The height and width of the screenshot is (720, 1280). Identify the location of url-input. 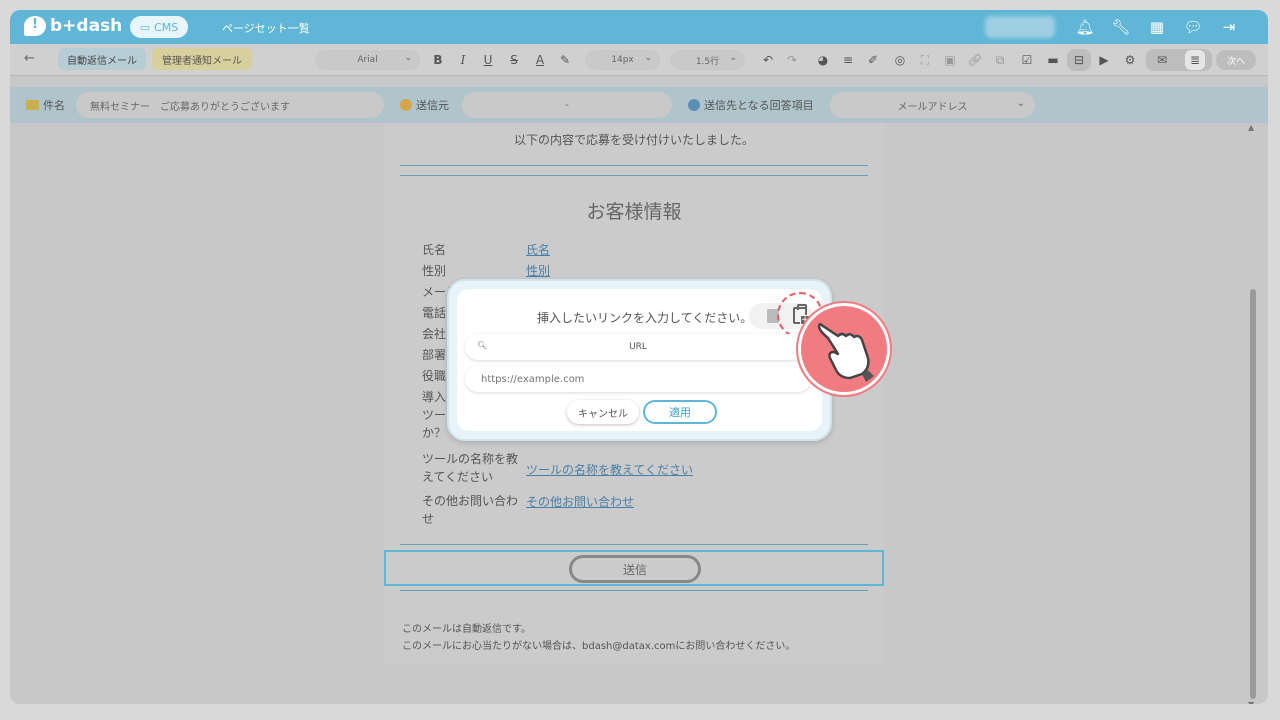
(638, 379).